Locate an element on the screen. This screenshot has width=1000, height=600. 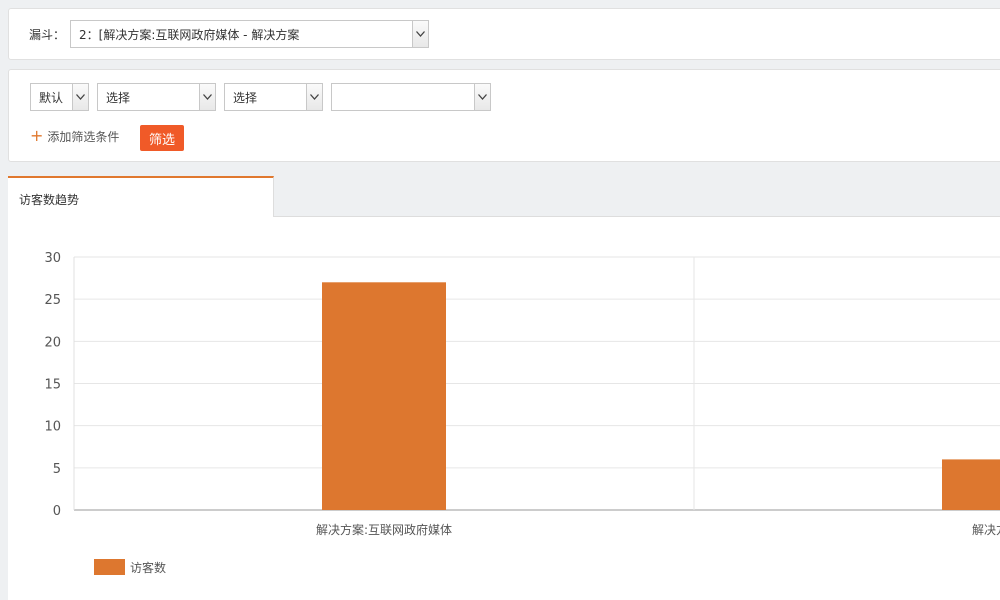
filter-mode-value: 默认 is located at coordinates (51, 97).